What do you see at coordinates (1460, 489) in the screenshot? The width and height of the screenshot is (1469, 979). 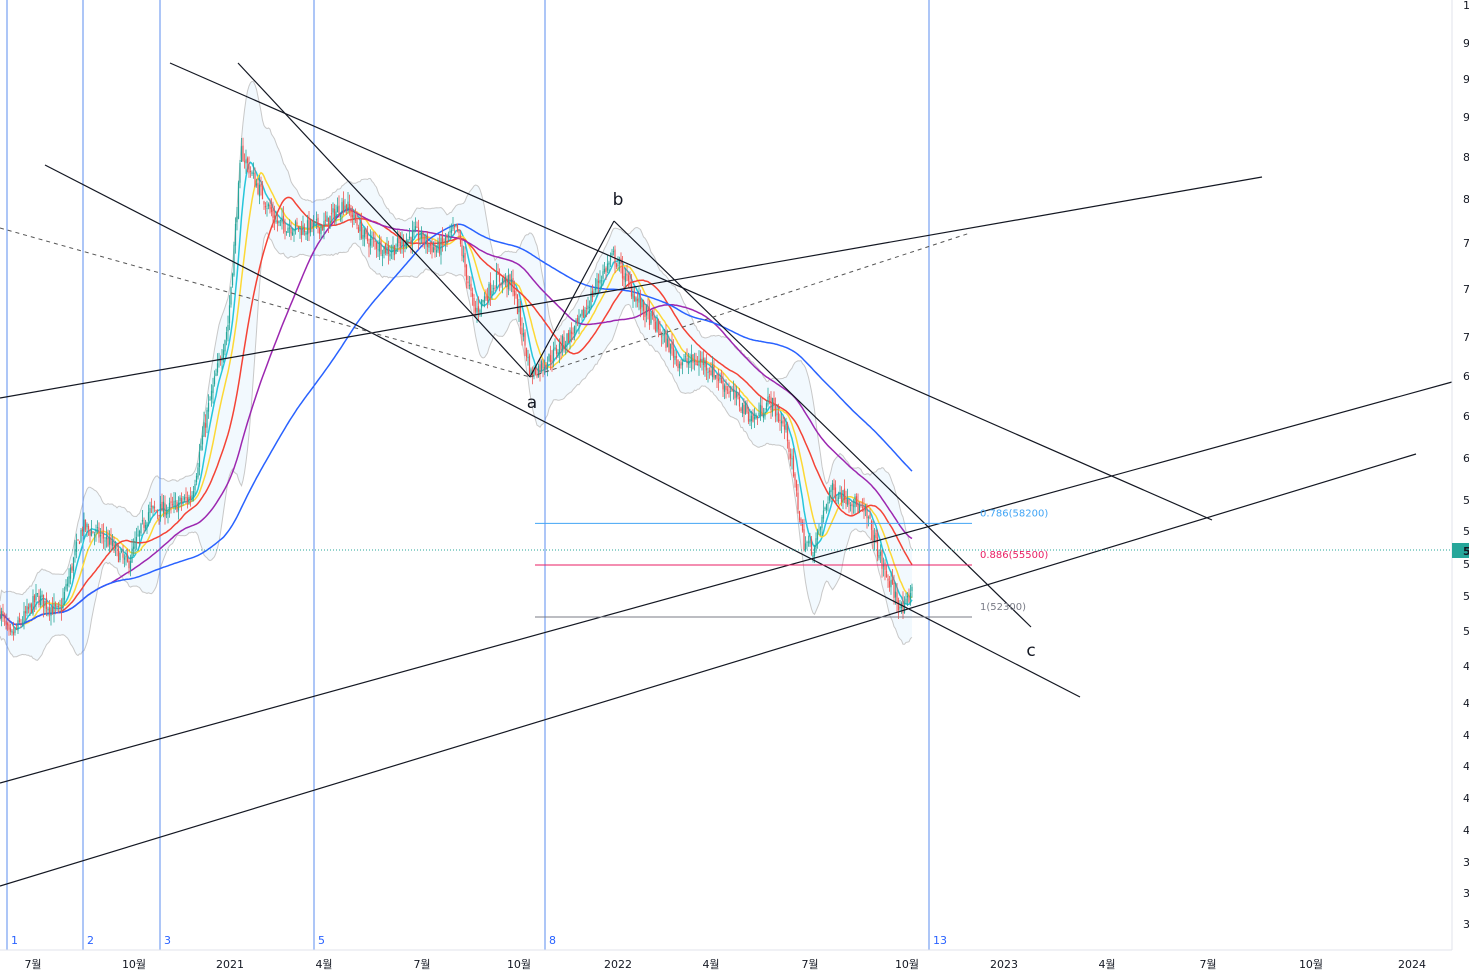 I see `price-axis: 199988777666555554444443335` at bounding box center [1460, 489].